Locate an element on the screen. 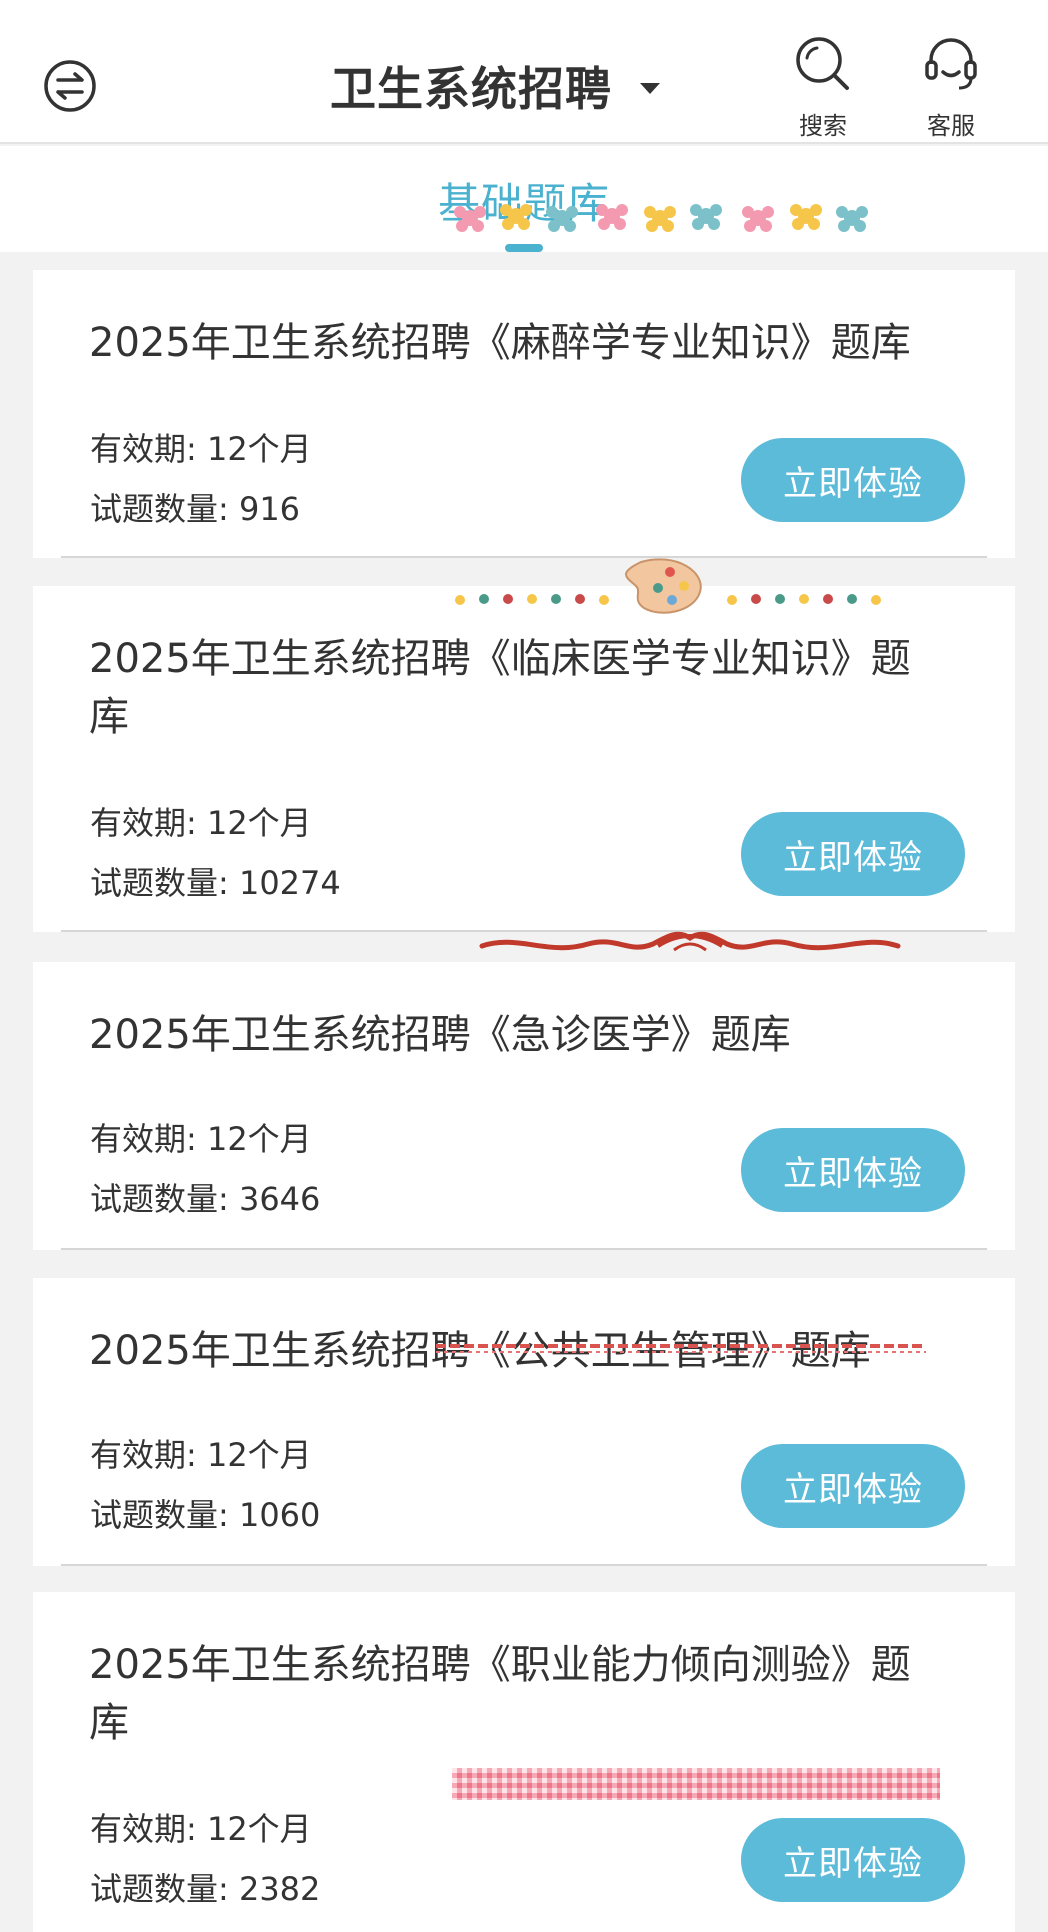 The height and width of the screenshot is (1932, 1048). headset-icon is located at coordinates (951, 64).